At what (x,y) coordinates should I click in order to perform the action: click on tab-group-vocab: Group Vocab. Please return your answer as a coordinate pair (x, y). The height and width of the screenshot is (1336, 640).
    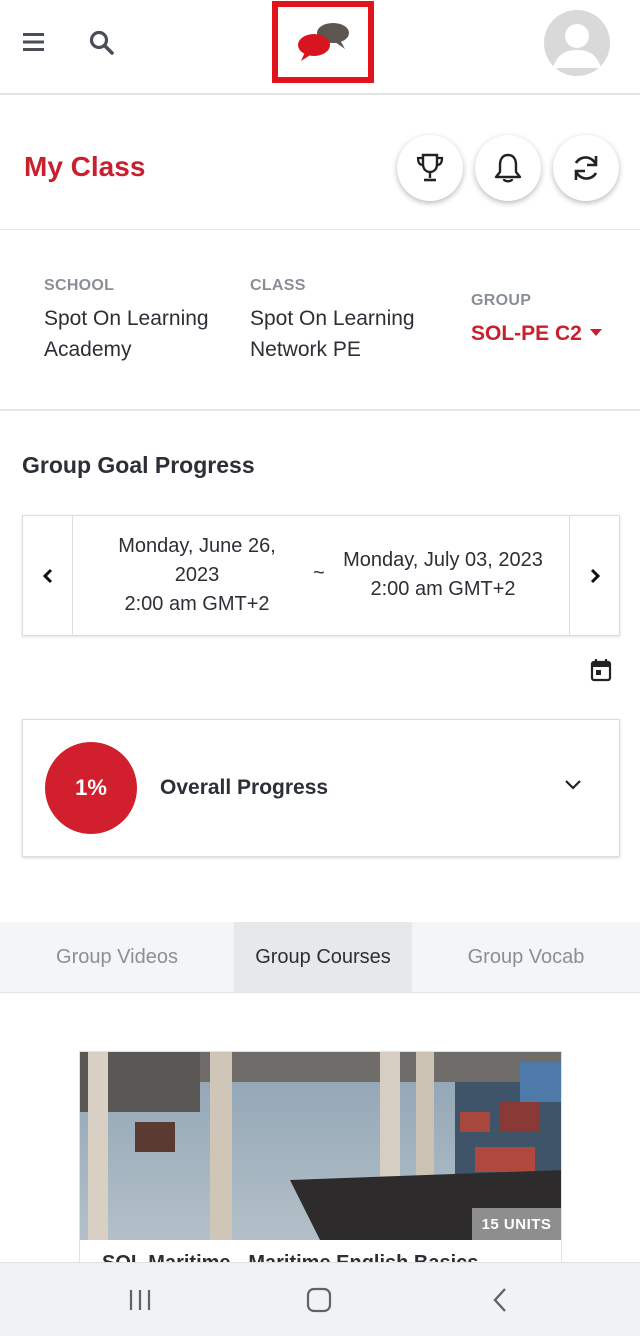
    Looking at the image, I should click on (526, 957).